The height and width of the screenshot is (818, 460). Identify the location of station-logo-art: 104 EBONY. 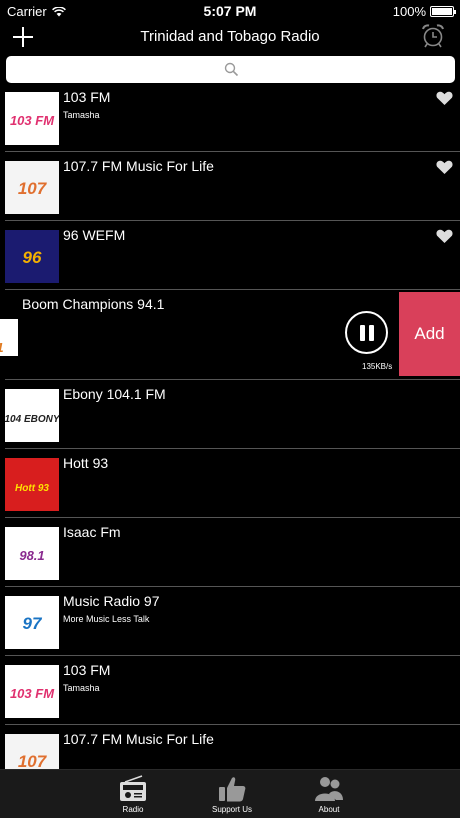
(32, 419).